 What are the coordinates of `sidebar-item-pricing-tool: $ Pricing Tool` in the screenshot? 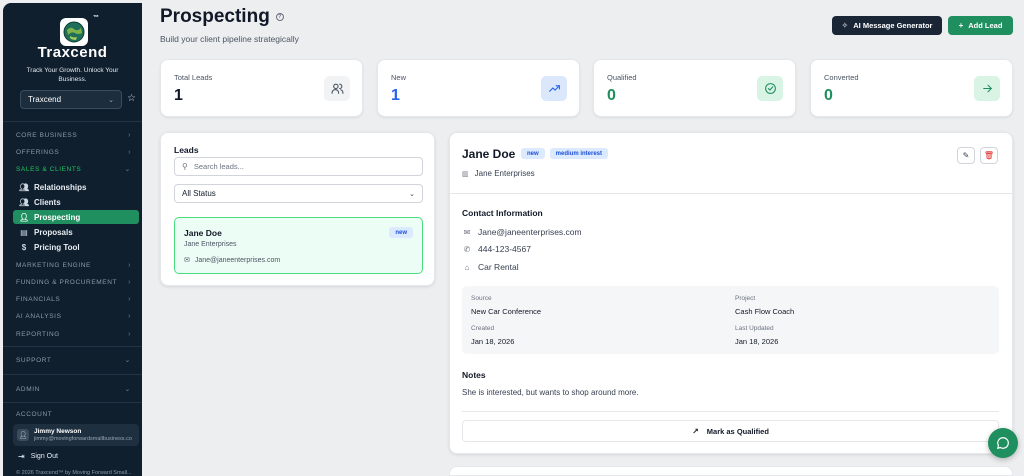 It's located at (76, 247).